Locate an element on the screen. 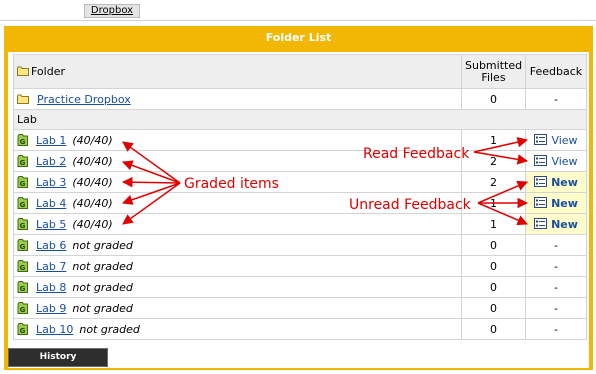 This screenshot has width=596, height=374. lab-link: Lab 3 is located at coordinates (51, 182).